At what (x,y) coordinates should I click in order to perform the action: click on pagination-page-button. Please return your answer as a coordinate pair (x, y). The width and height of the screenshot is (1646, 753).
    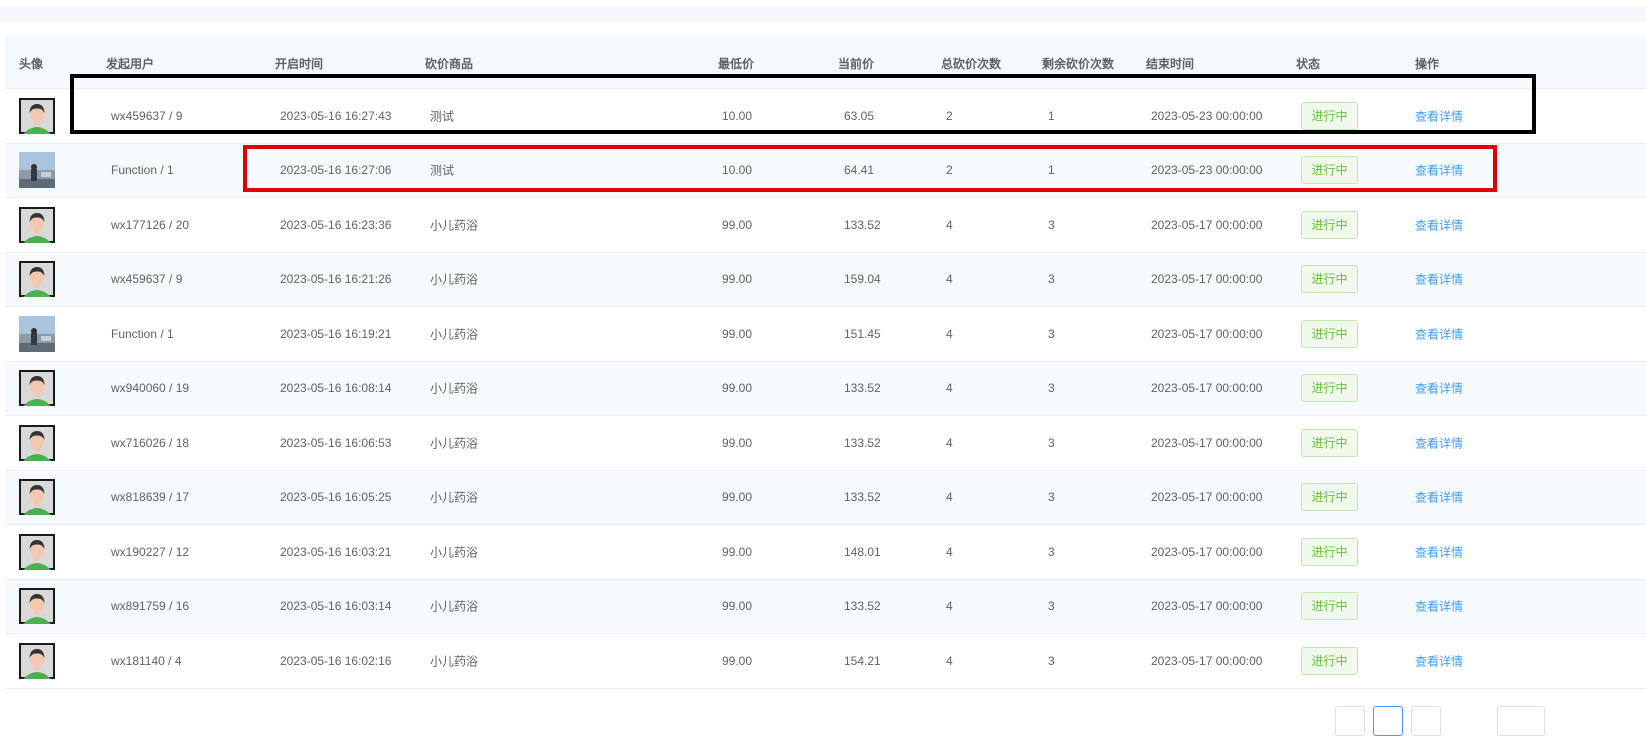
    Looking at the image, I should click on (1388, 721).